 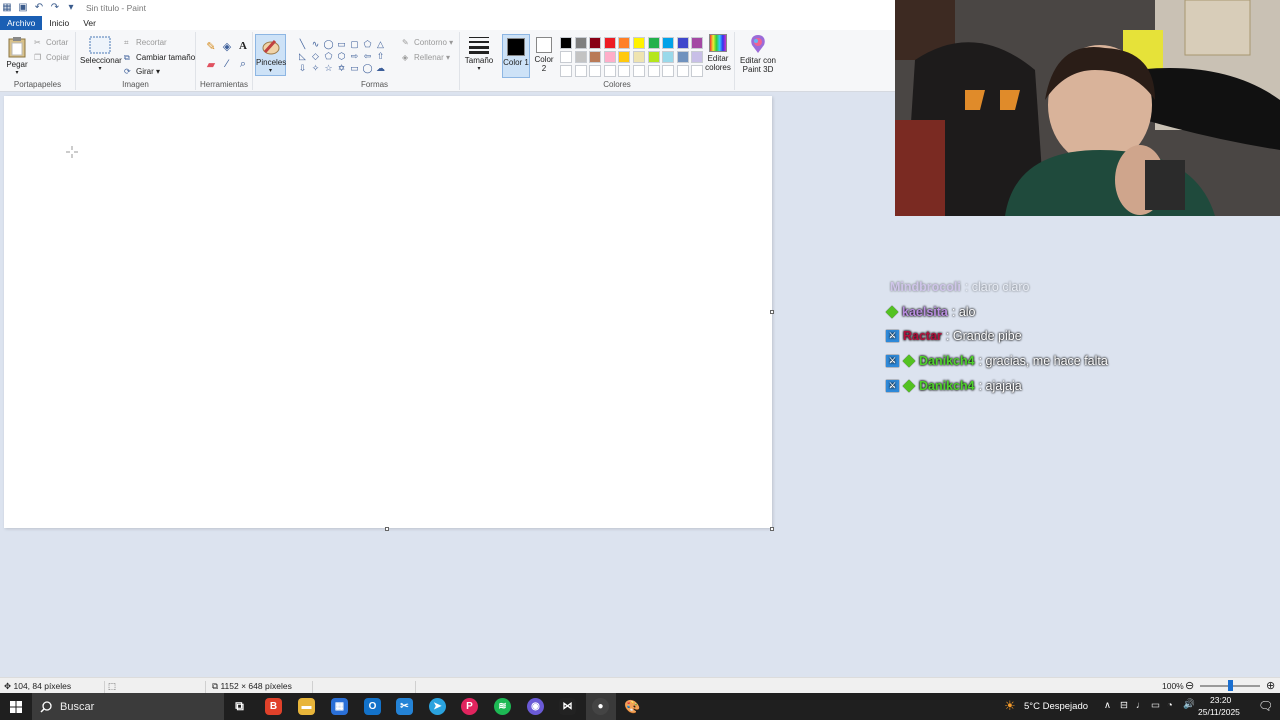 What do you see at coordinates (1189, 704) in the screenshot?
I see `volume-icon: 🔊` at bounding box center [1189, 704].